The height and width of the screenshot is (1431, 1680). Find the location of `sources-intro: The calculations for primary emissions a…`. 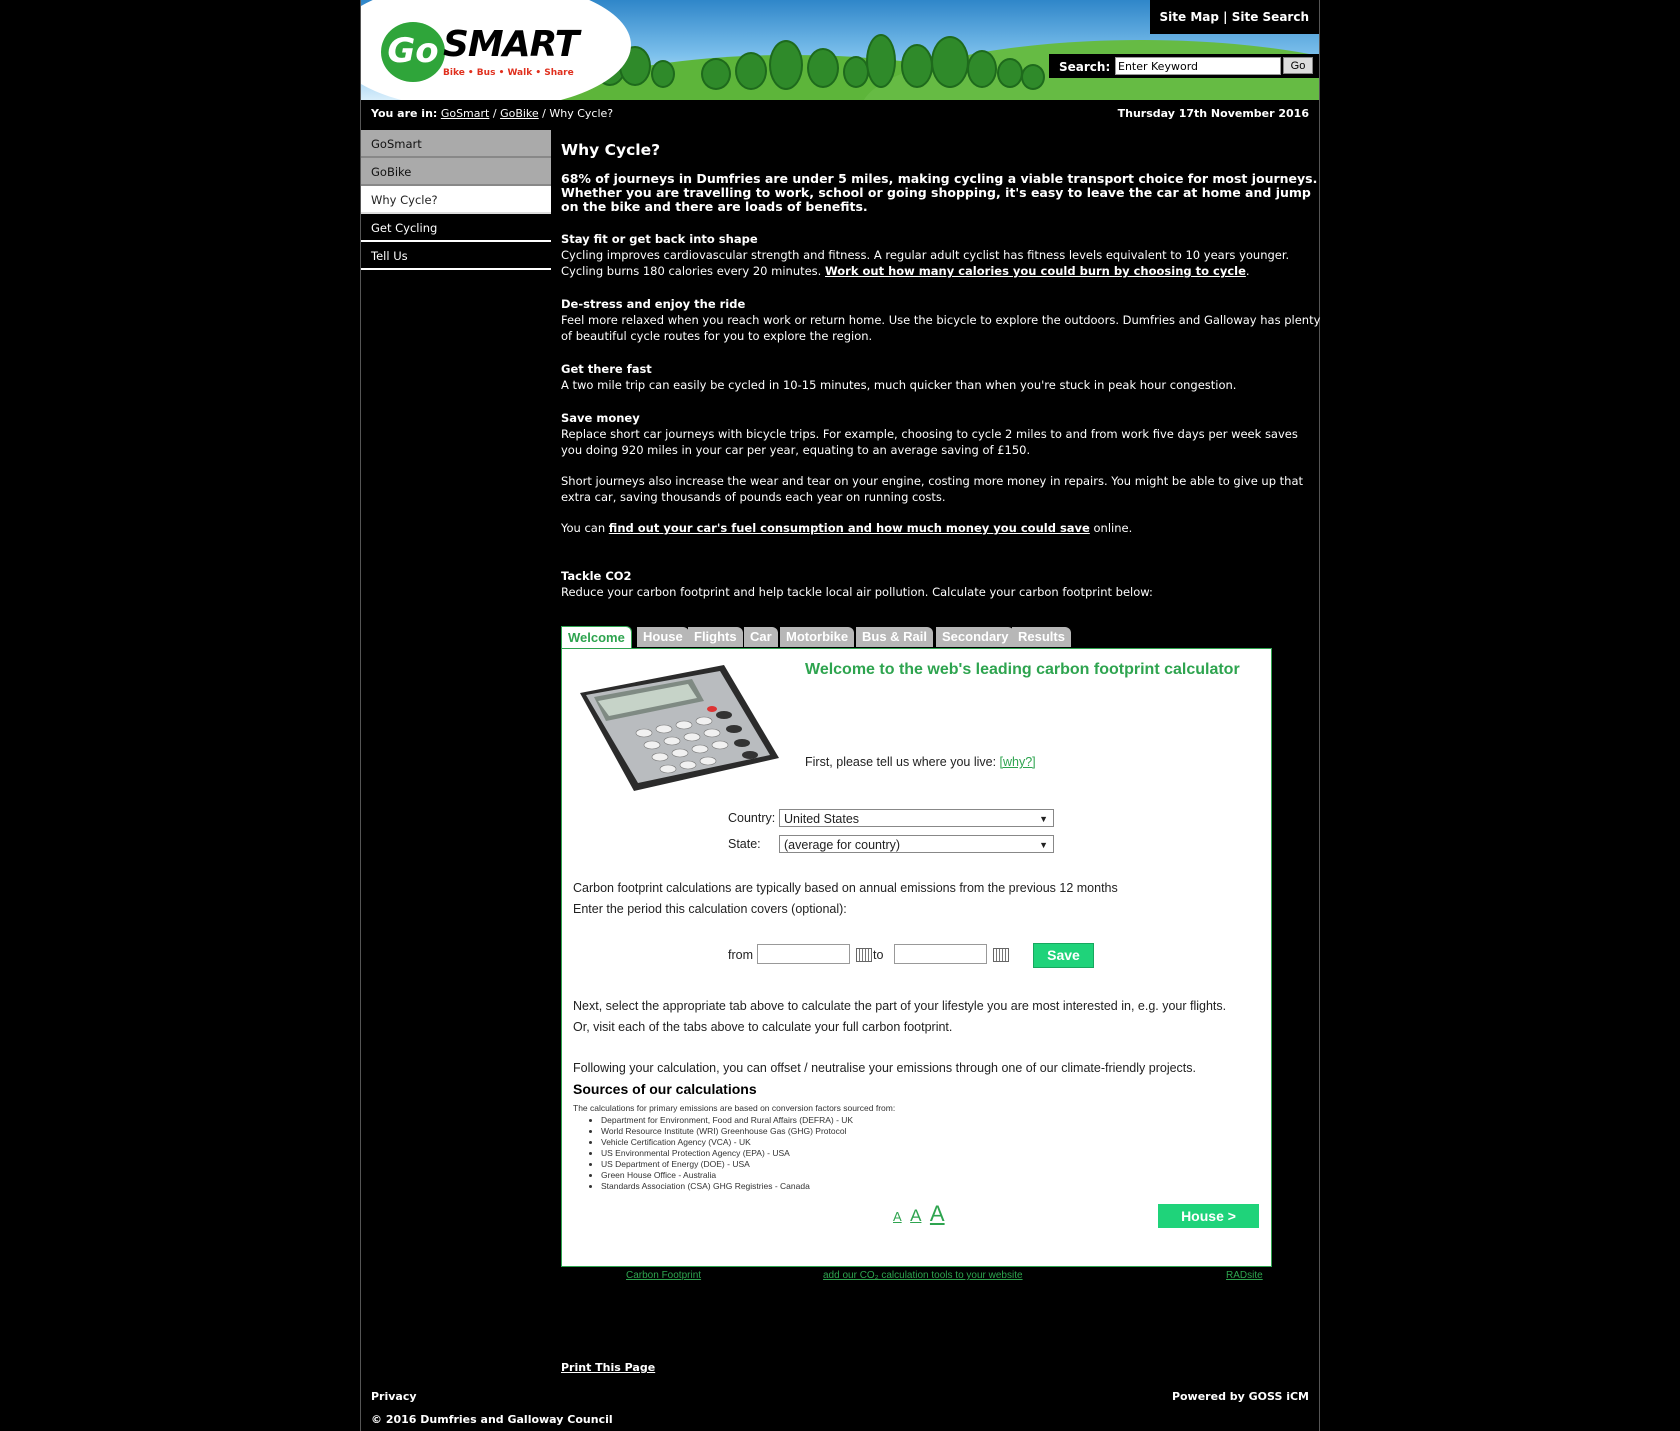

sources-intro: The calculations for primary emissions a… is located at coordinates (734, 1108).